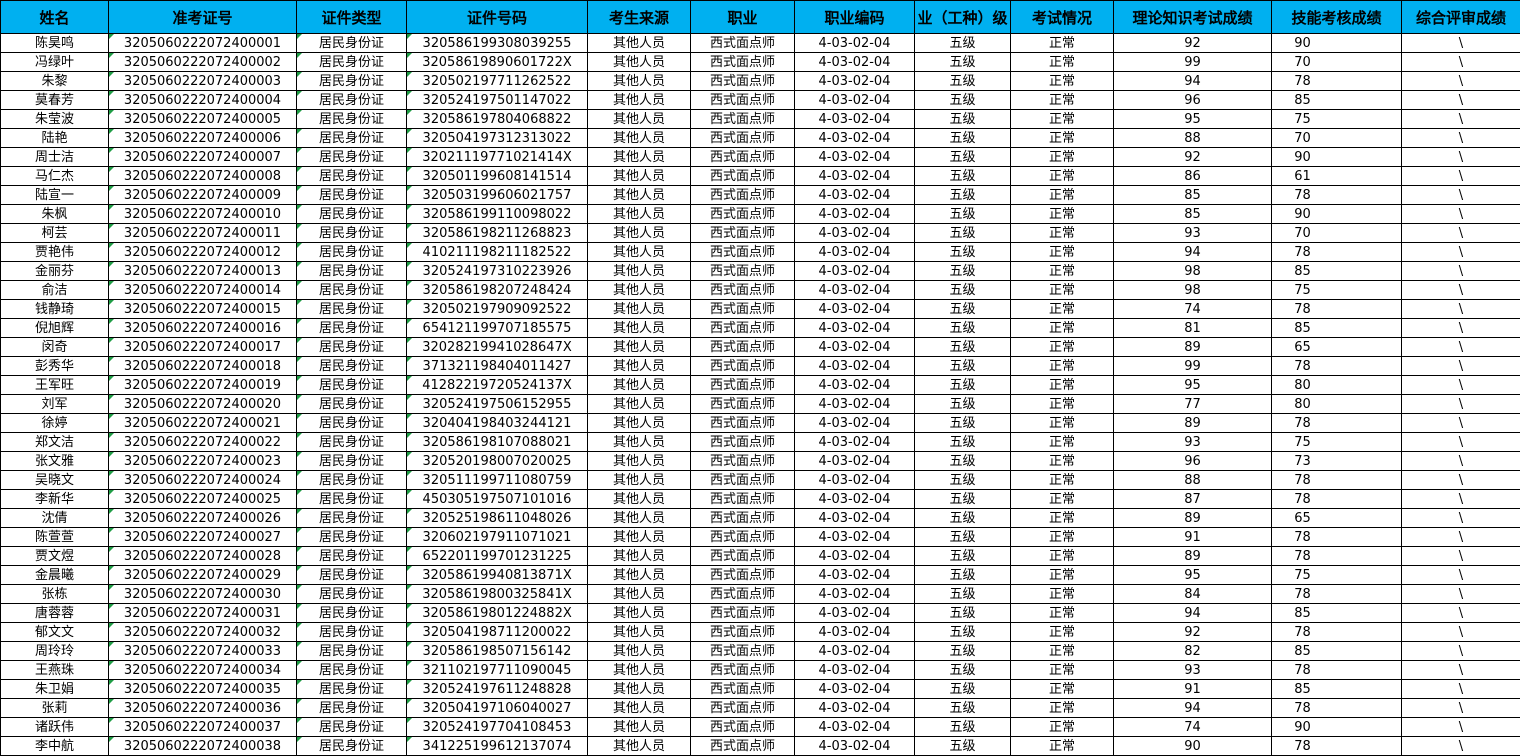 The image size is (1520, 756). Describe the element at coordinates (55, 480) in the screenshot. I see `cell-name: 吴晓文` at that location.